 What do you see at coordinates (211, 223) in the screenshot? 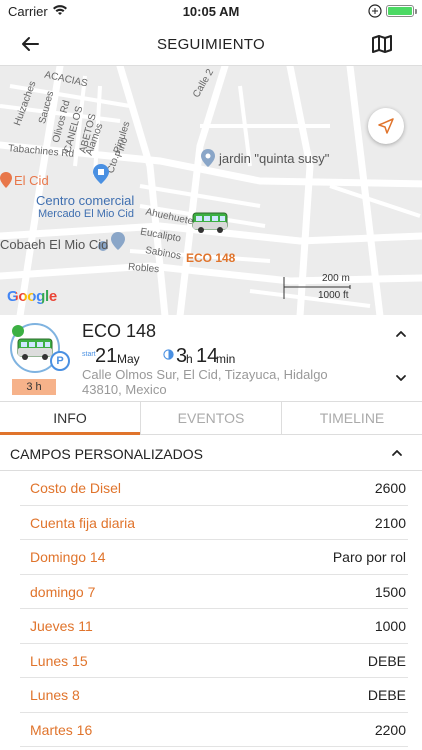
I see `bus-marker-icon` at bounding box center [211, 223].